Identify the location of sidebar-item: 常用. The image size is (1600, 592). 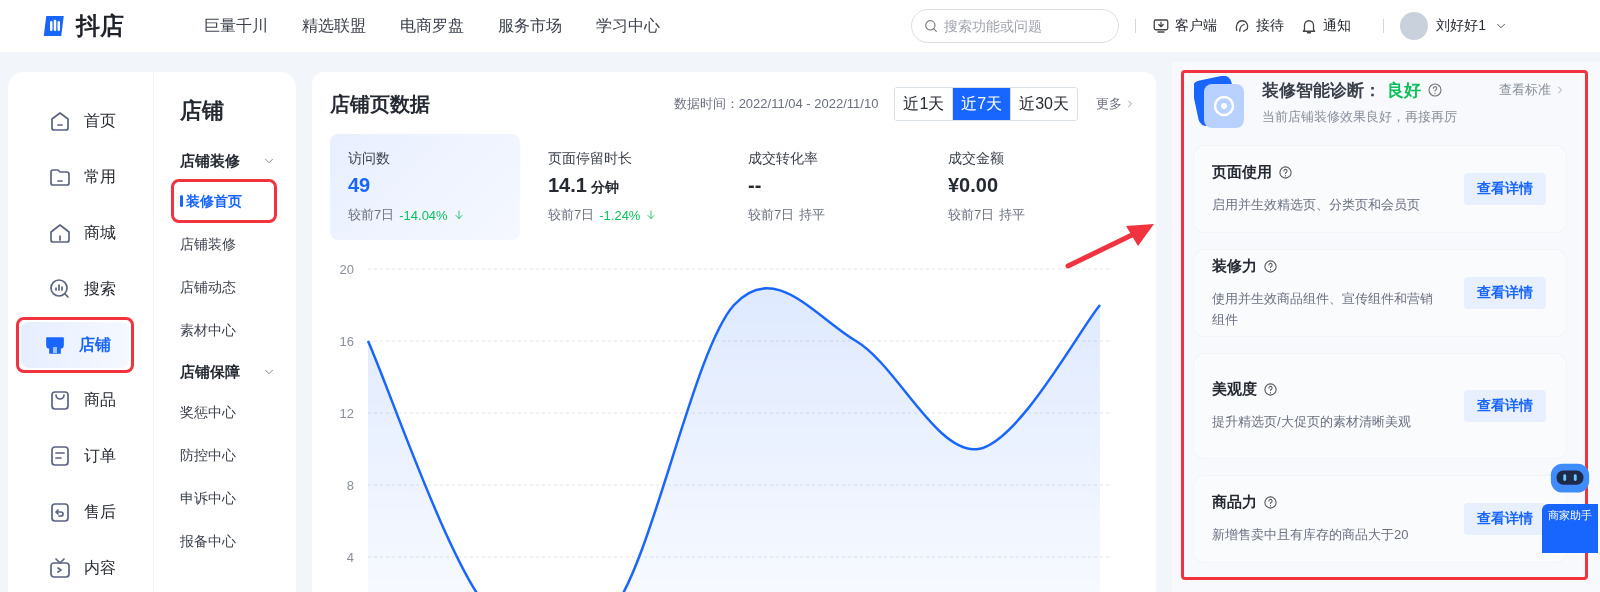
(84, 177).